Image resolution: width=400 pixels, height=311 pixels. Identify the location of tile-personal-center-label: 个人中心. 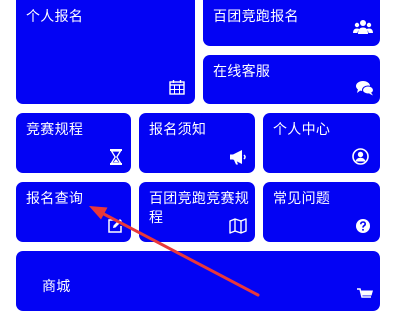
(302, 130).